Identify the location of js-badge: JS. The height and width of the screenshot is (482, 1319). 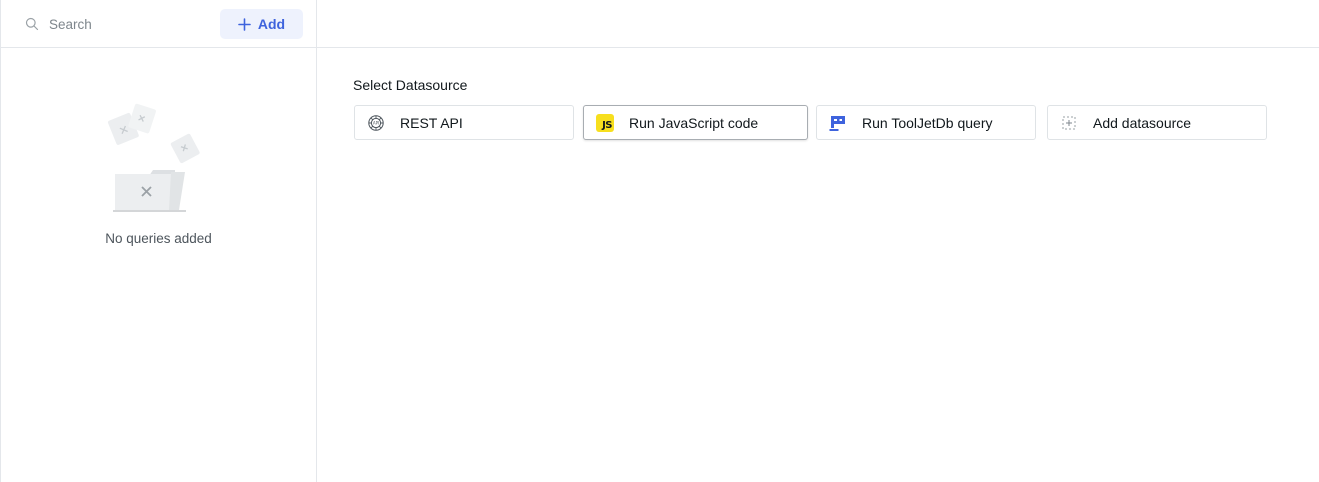
(605, 123).